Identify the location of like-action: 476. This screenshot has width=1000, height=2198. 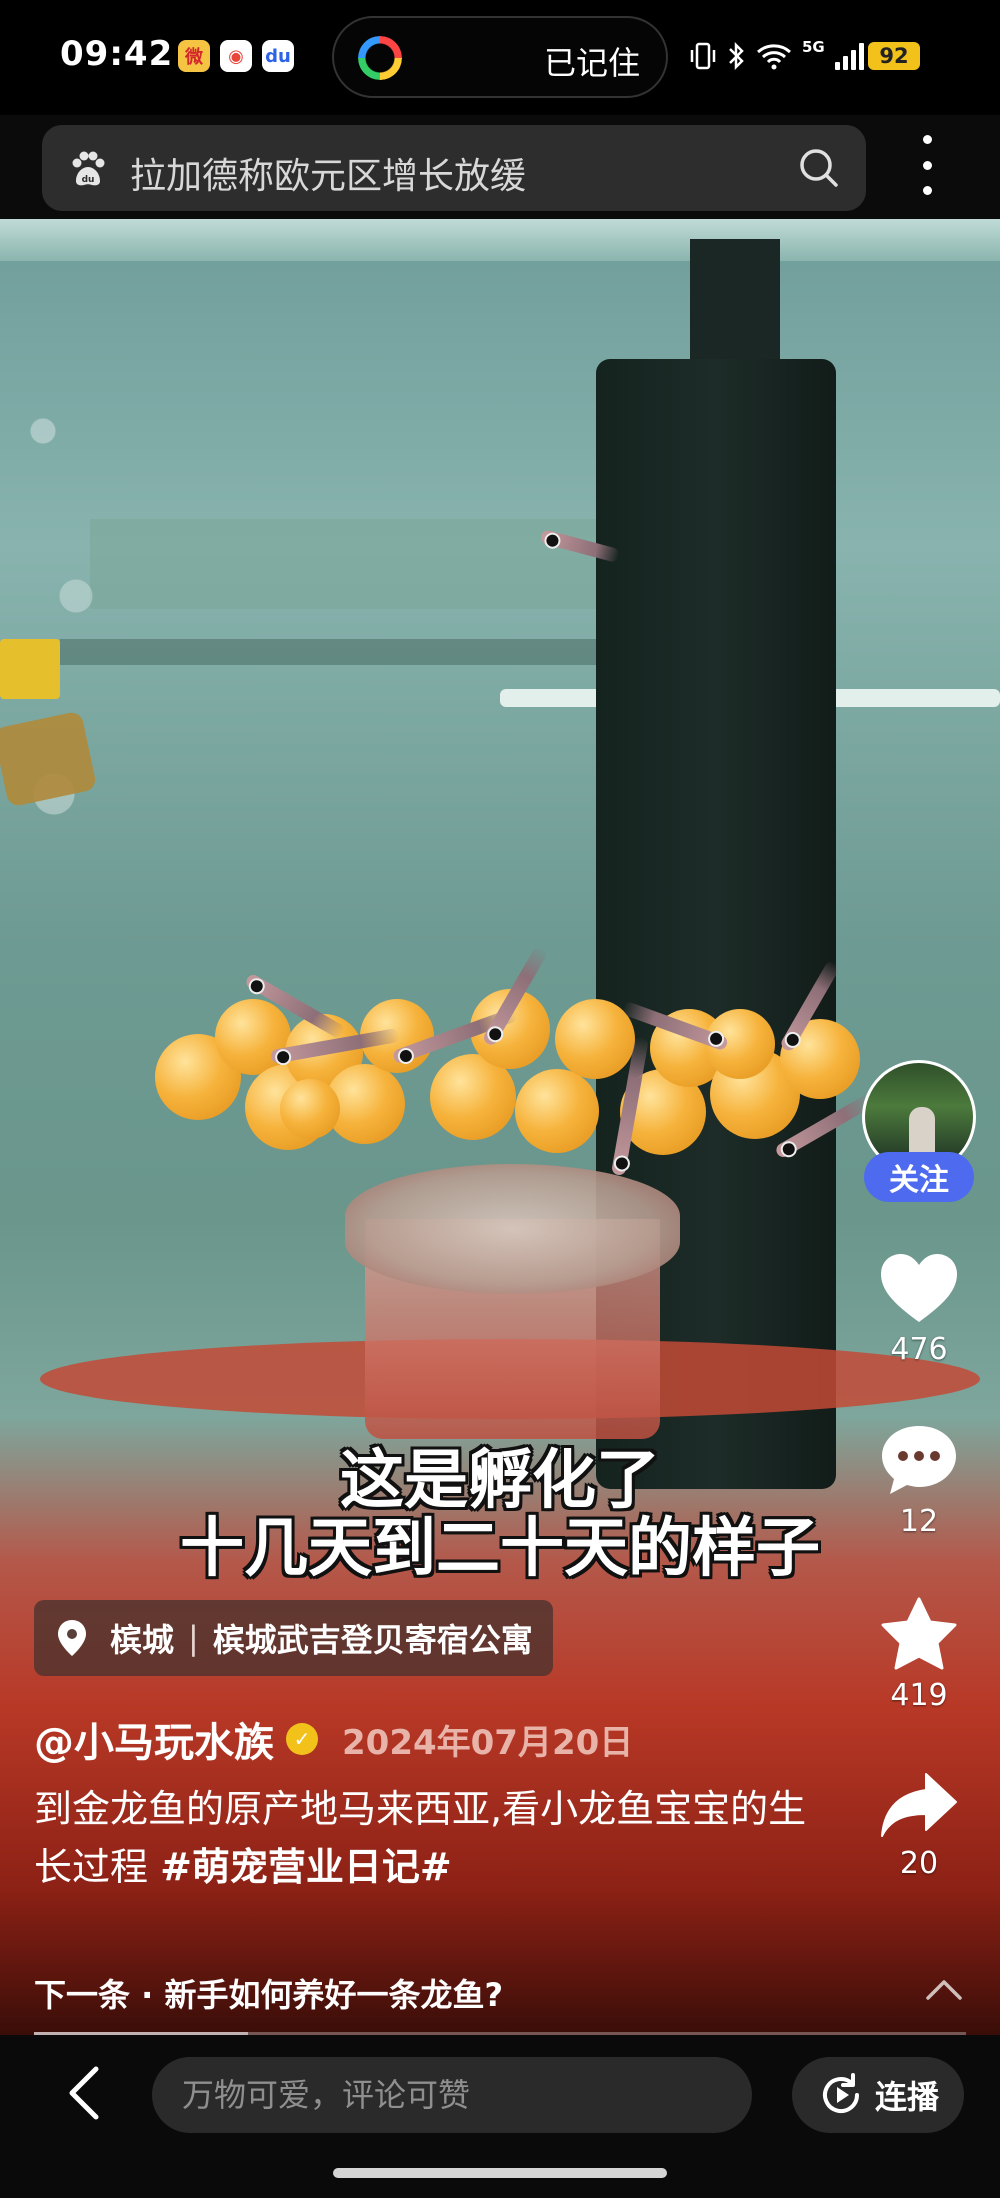
(919, 1308).